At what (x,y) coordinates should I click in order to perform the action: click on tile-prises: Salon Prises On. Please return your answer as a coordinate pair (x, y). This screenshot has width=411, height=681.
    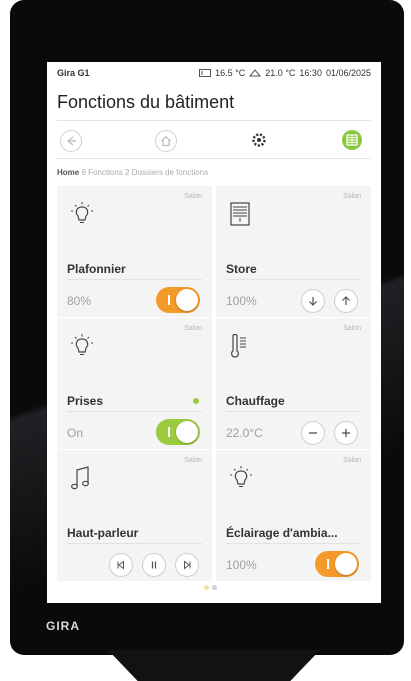
    Looking at the image, I should click on (134, 383).